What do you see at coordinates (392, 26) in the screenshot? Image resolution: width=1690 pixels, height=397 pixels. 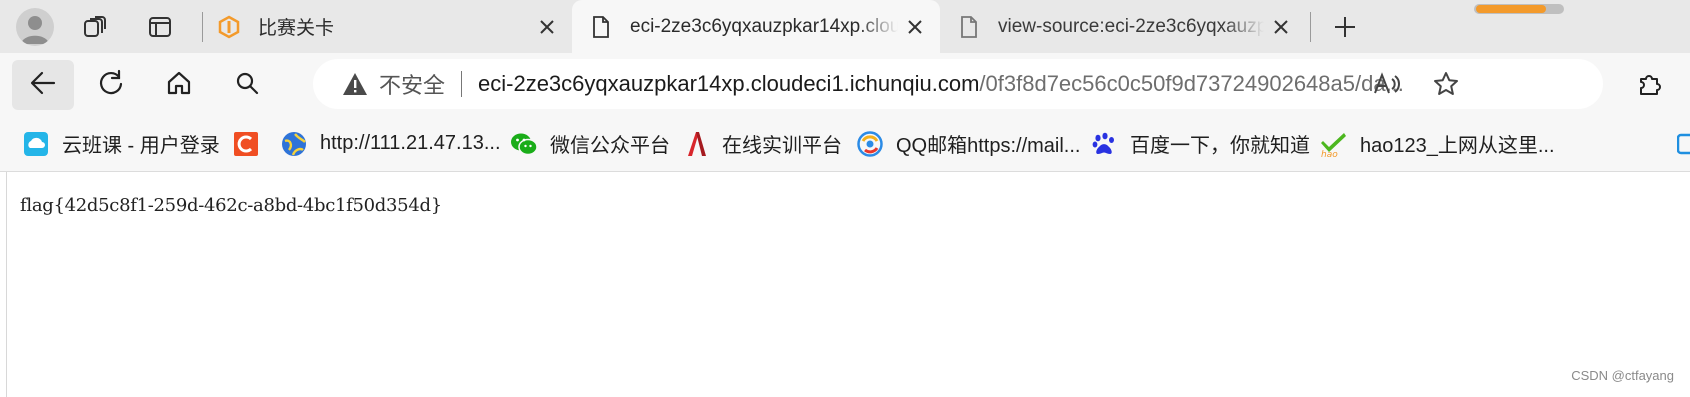 I see `tab-bisai: 比赛关卡` at bounding box center [392, 26].